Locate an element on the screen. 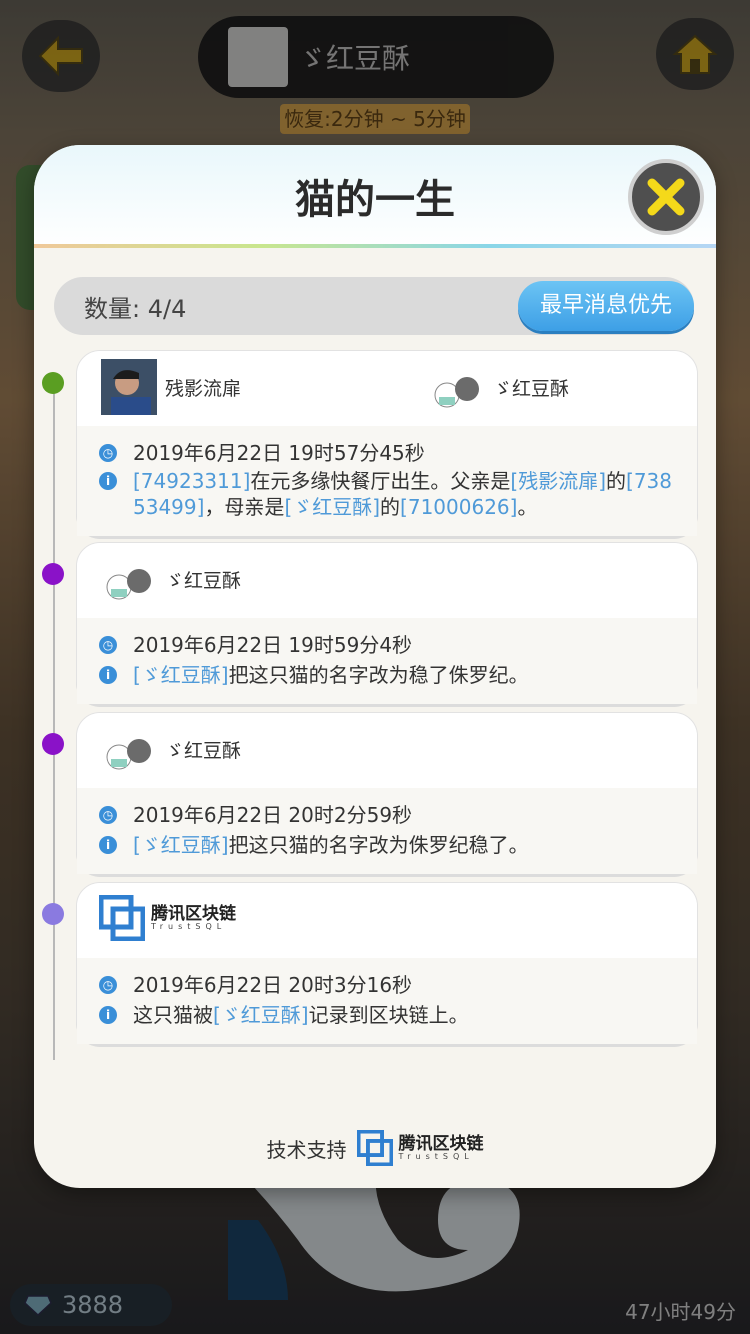 Image resolution: width=750 pixels, height=1334 pixels. party-name: 腾讯区块链 is located at coordinates (193, 913).